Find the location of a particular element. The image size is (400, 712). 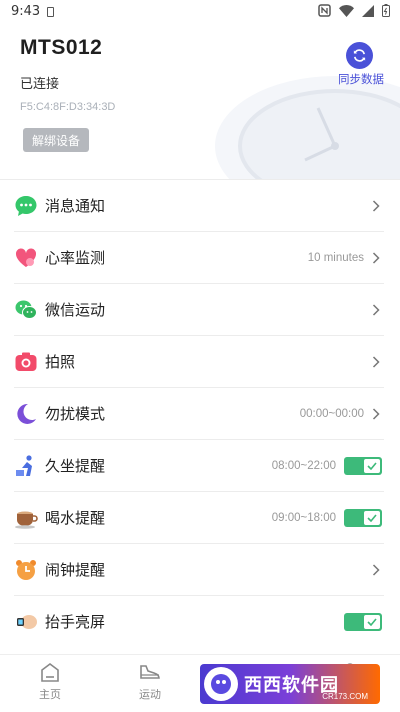

status-icons is located at coordinates (354, 10).